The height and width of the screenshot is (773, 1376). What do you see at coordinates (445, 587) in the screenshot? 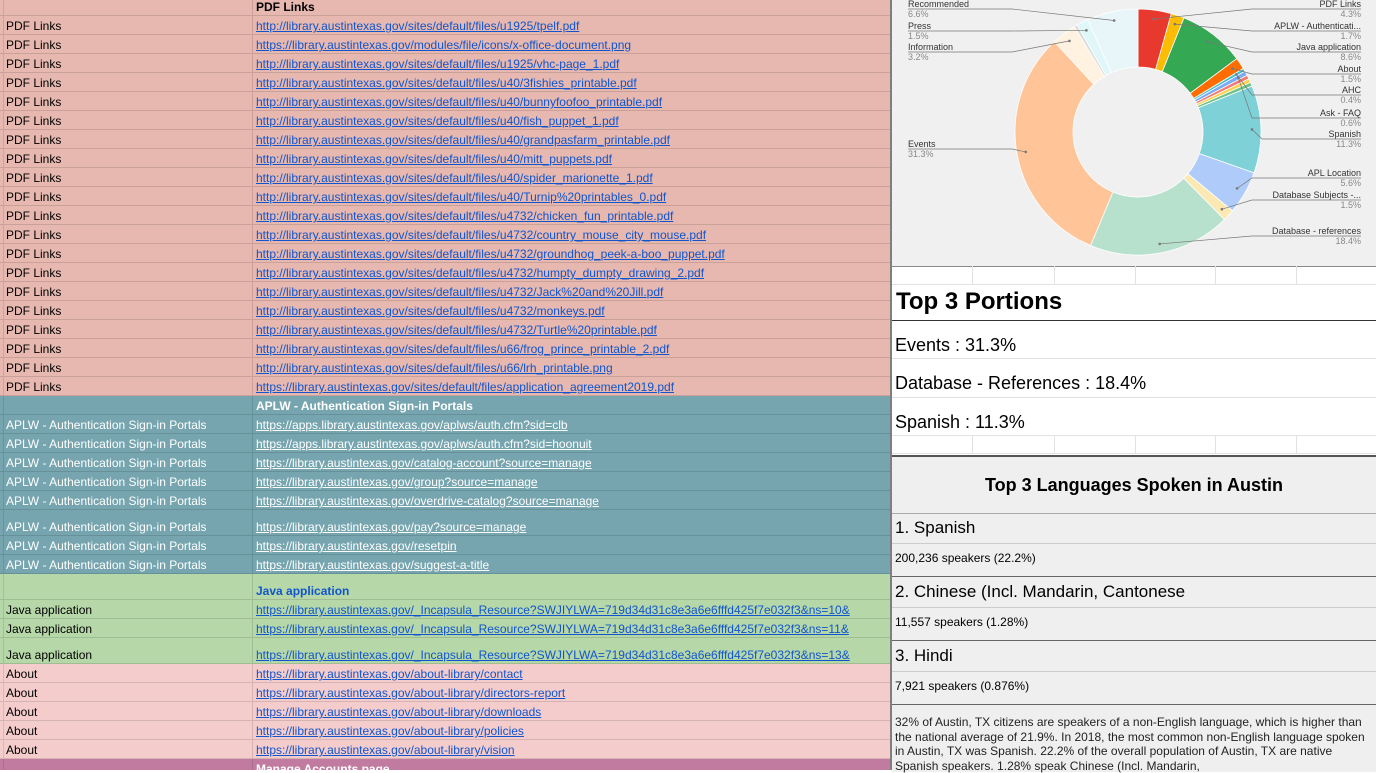
I see `section-header-java: Java application` at bounding box center [445, 587].